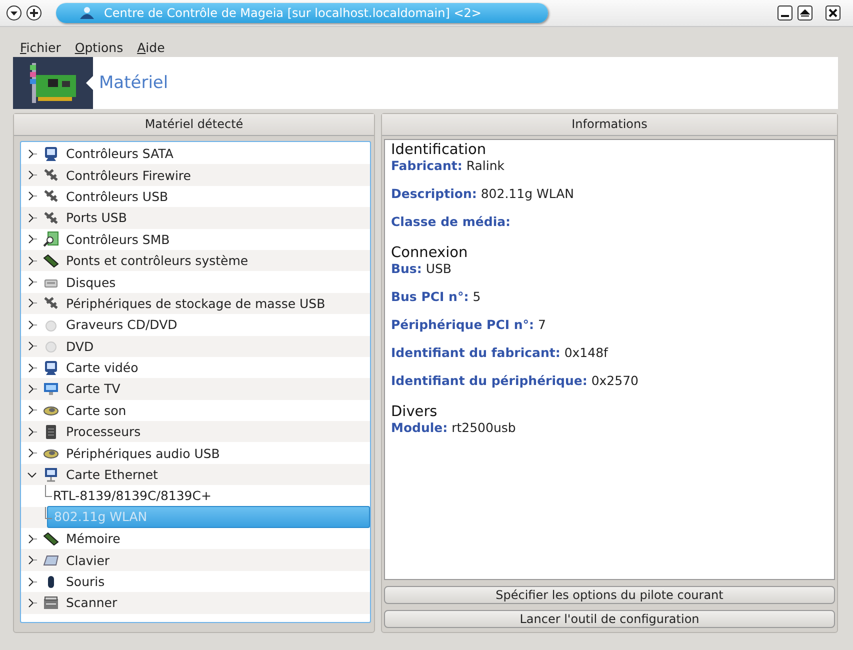 The height and width of the screenshot is (650, 853). I want to click on tree-item: Souris, so click(85, 581).